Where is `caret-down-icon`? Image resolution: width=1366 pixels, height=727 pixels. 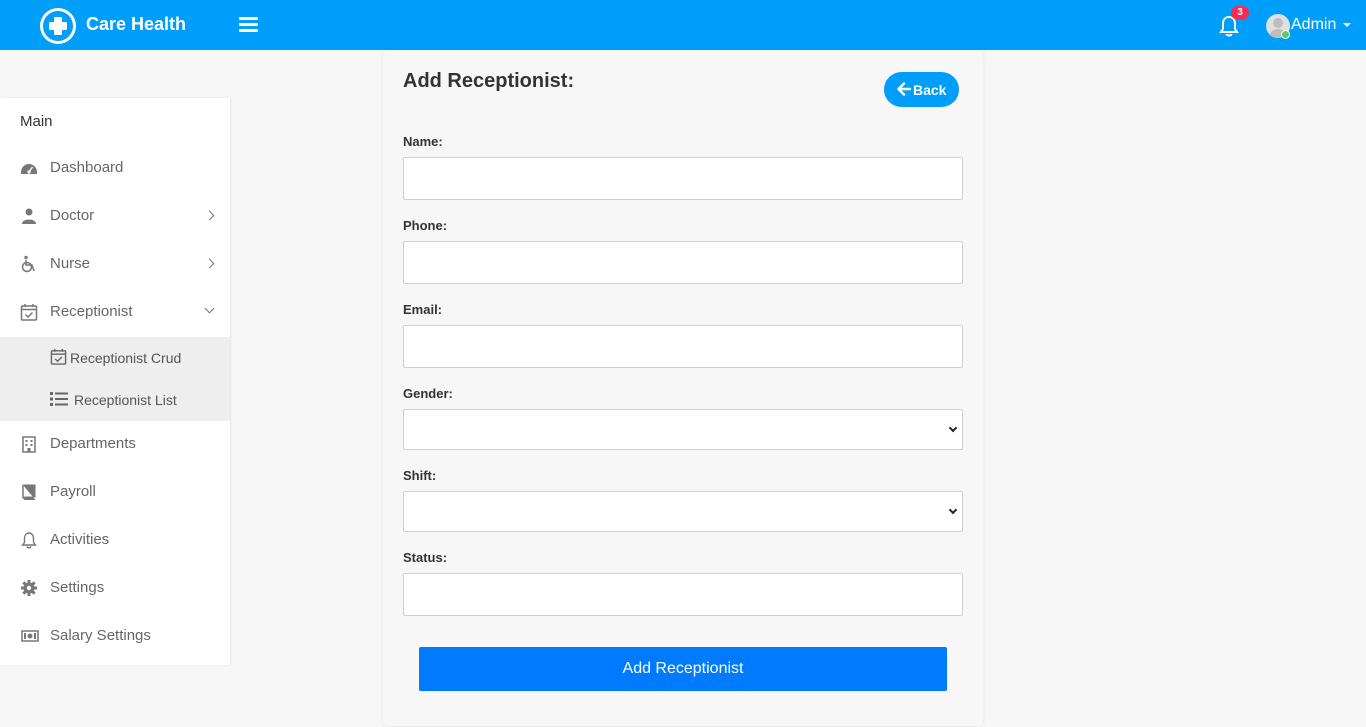 caret-down-icon is located at coordinates (1347, 25).